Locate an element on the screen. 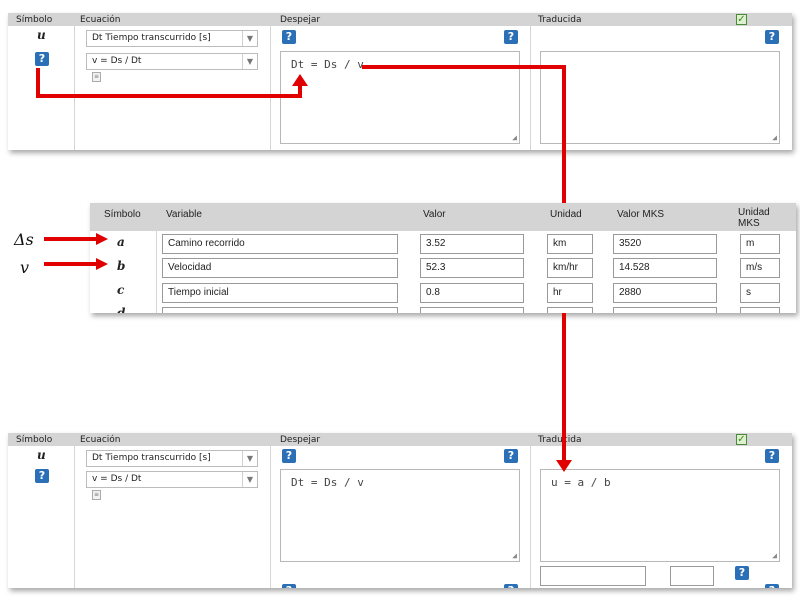 The image size is (800, 600). unidad-mks-field is located at coordinates (760, 310).